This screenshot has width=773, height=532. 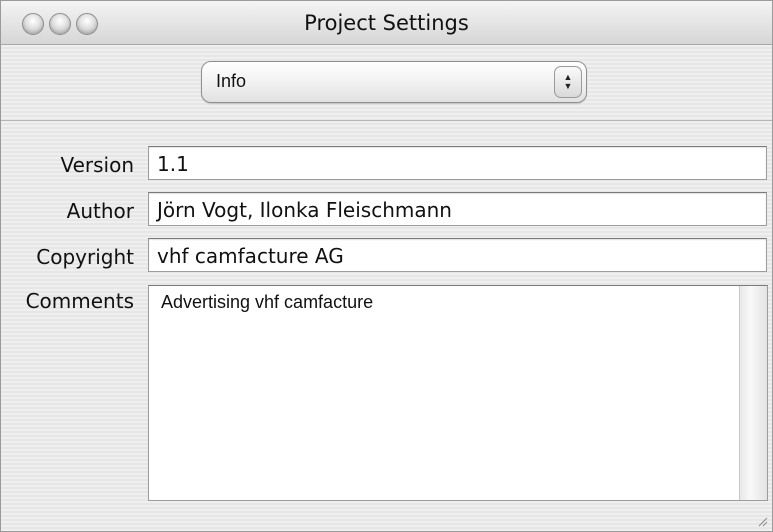 I want to click on author-field: Jörn Vogt, Ilonka Fleischmann, so click(x=457, y=209).